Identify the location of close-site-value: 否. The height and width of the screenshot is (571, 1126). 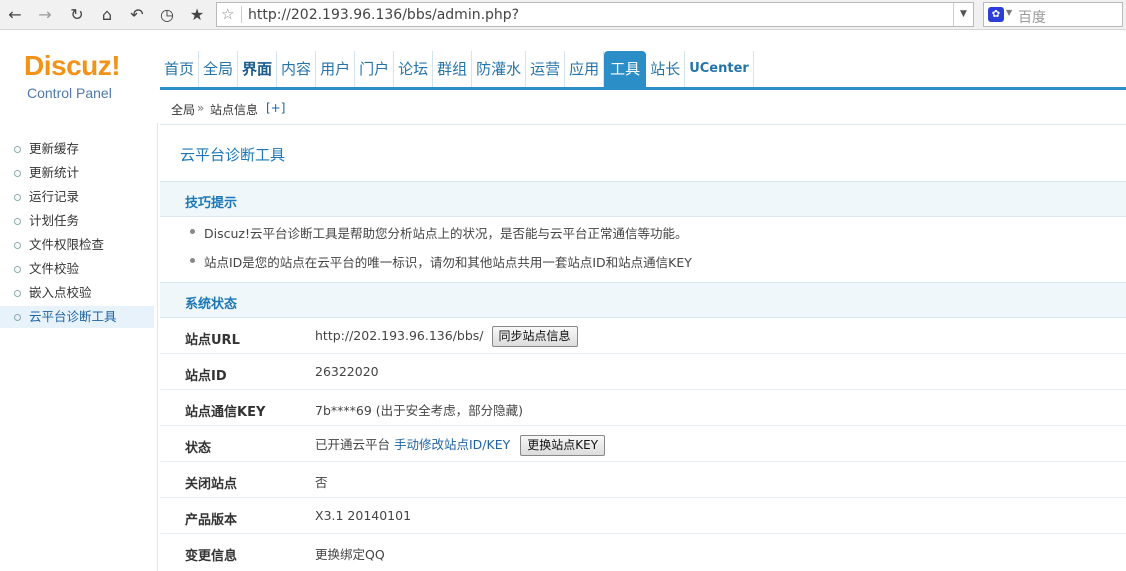
(321, 482).